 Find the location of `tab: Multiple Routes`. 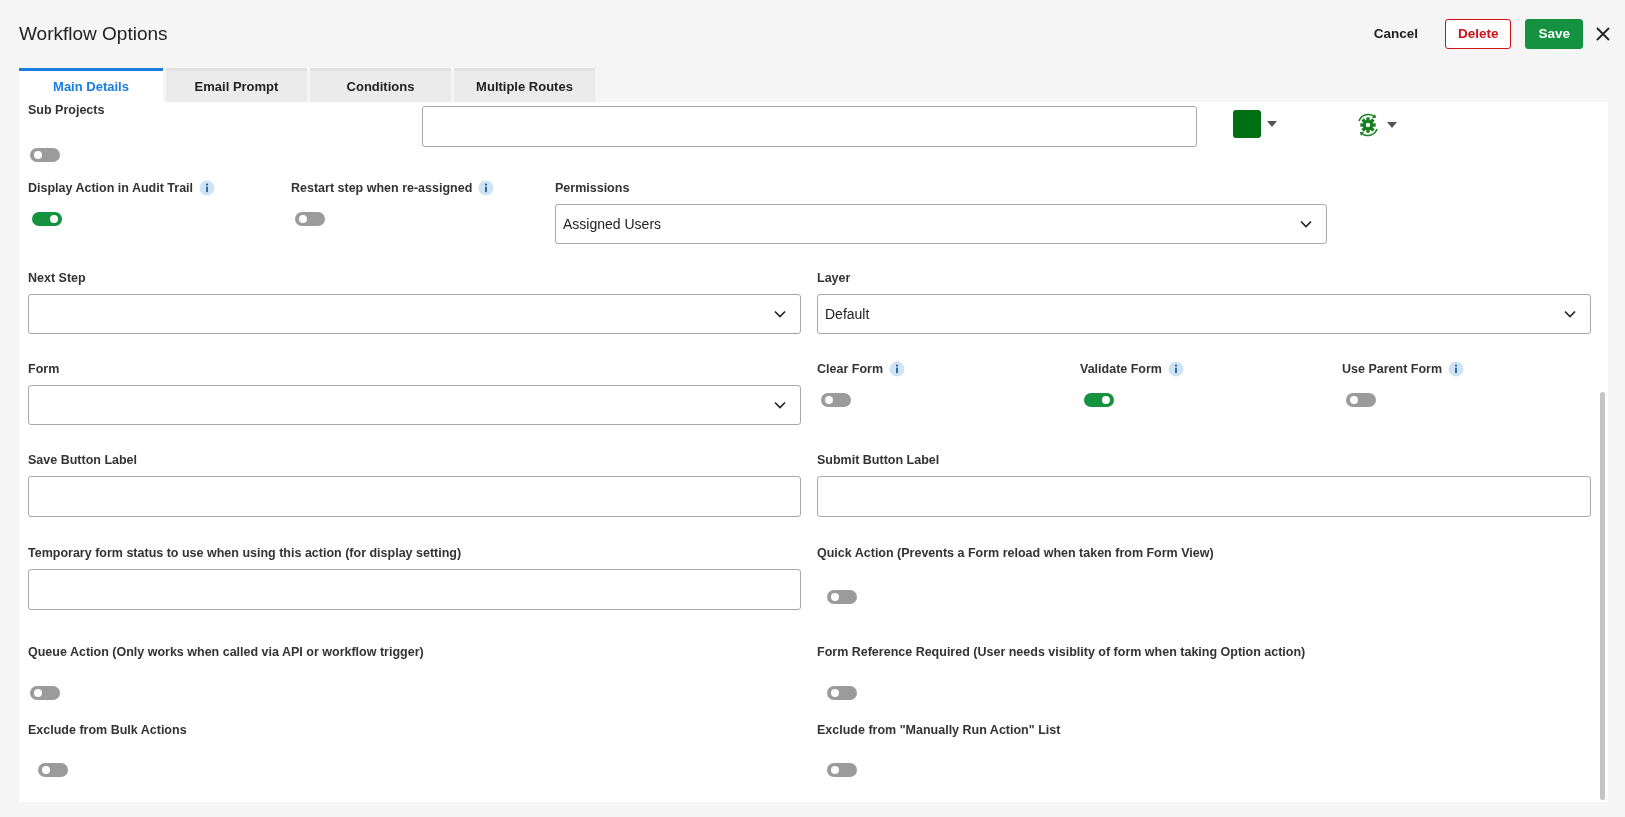

tab: Multiple Routes is located at coordinates (524, 85).